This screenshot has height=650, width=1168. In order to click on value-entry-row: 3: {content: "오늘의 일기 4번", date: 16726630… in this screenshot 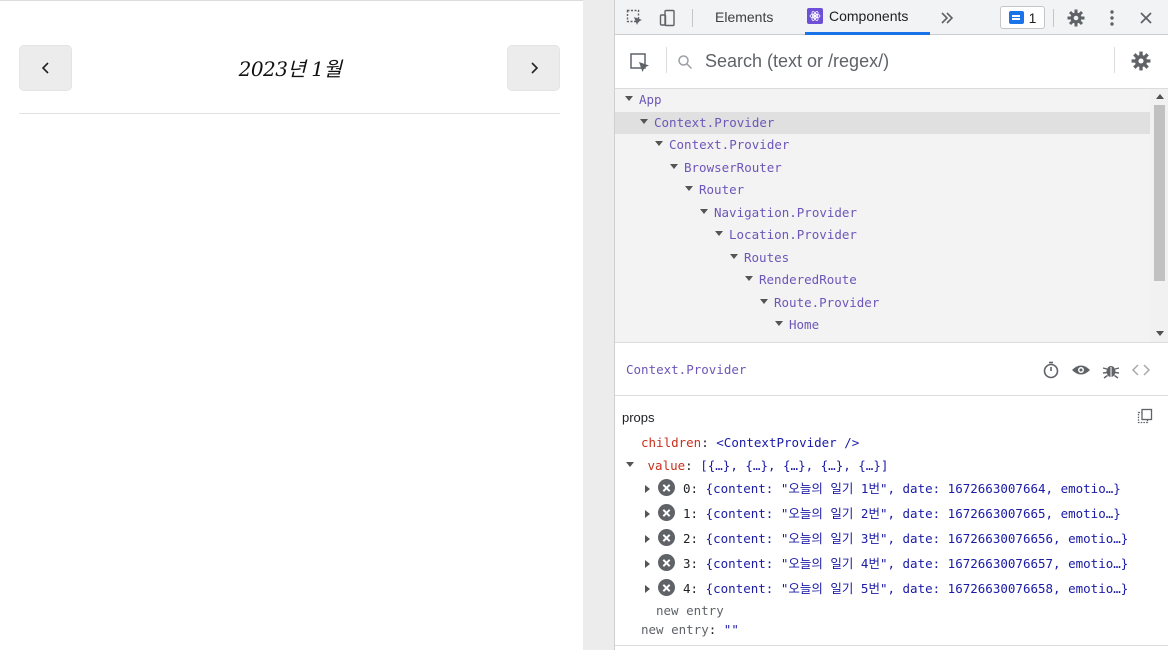, I will do `click(904, 563)`.